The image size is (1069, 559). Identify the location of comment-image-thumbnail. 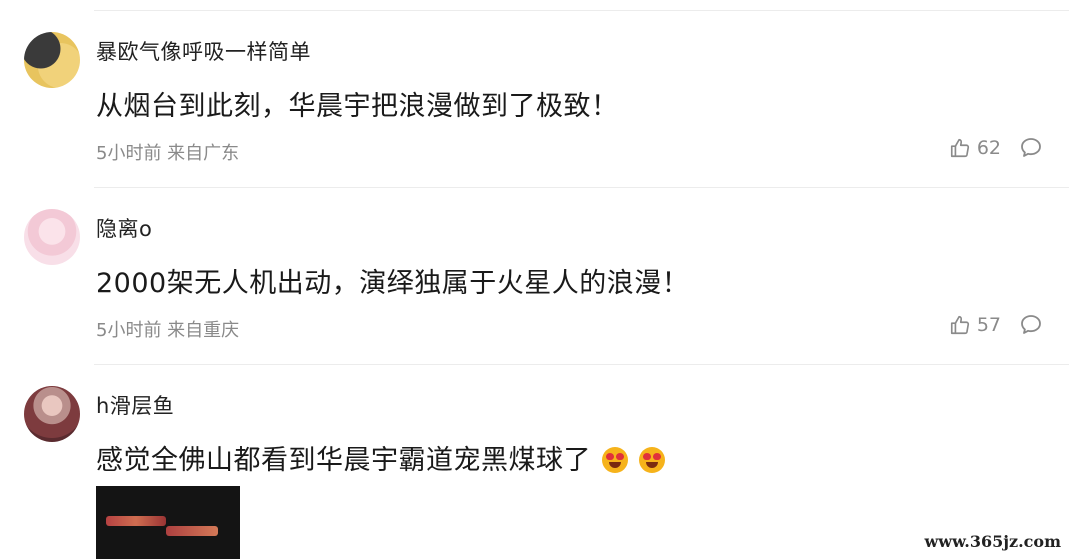
(168, 522).